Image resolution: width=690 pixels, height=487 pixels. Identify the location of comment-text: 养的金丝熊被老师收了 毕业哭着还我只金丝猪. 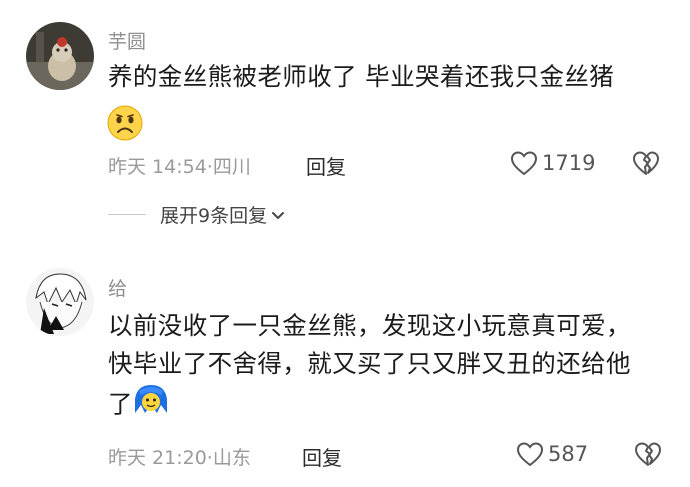
(361, 76).